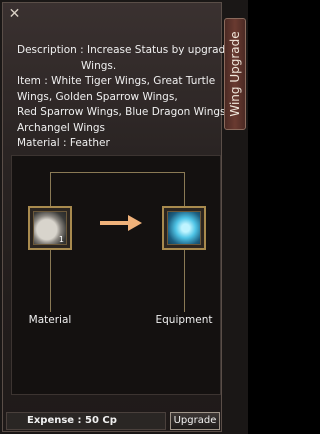 This screenshot has height=434, width=320. Describe the element at coordinates (63, 143) in the screenshot. I see `description-line: Material : Feather` at that location.